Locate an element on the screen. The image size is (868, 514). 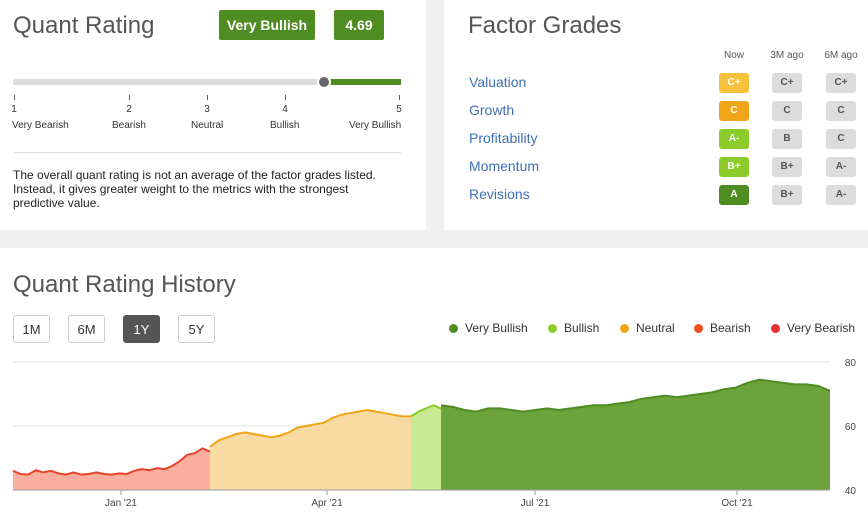
grade-badge-valuation-now: C+ is located at coordinates (734, 83).